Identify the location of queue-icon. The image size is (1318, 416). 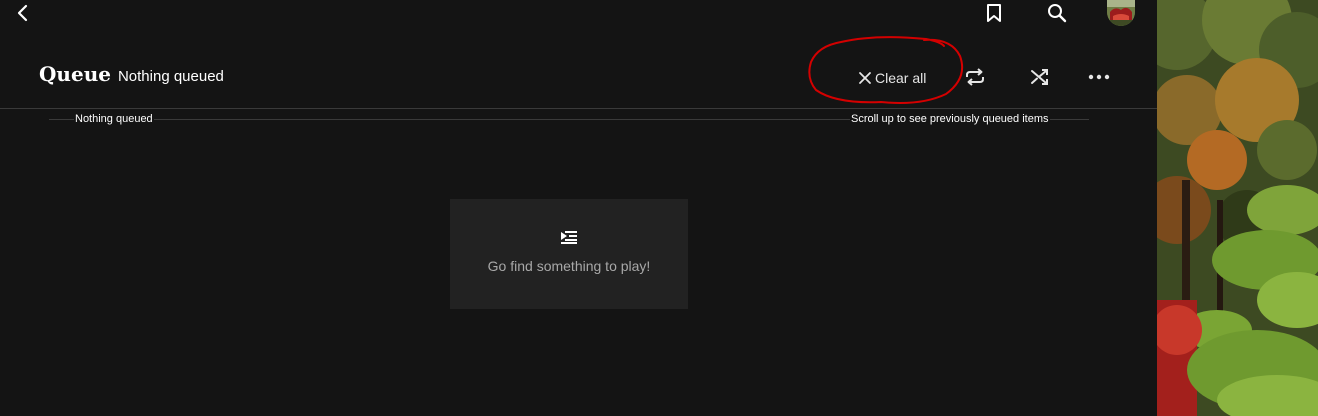
(569, 237).